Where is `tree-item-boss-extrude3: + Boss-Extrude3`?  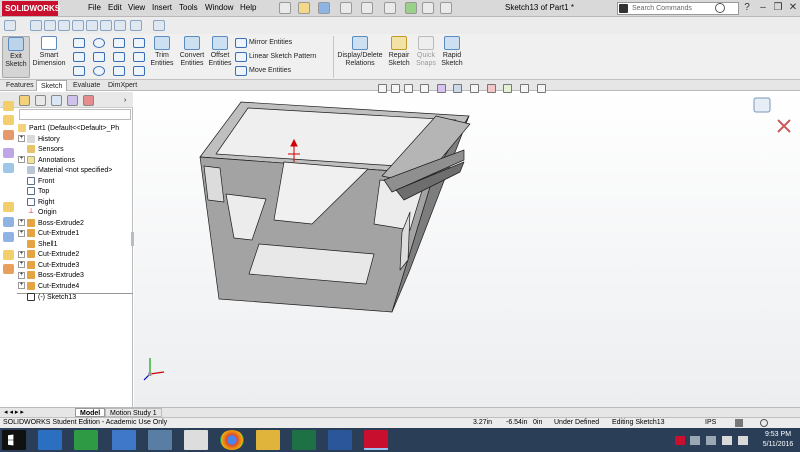
tree-item-boss-extrude3: + Boss-Extrude3 is located at coordinates (51, 276).